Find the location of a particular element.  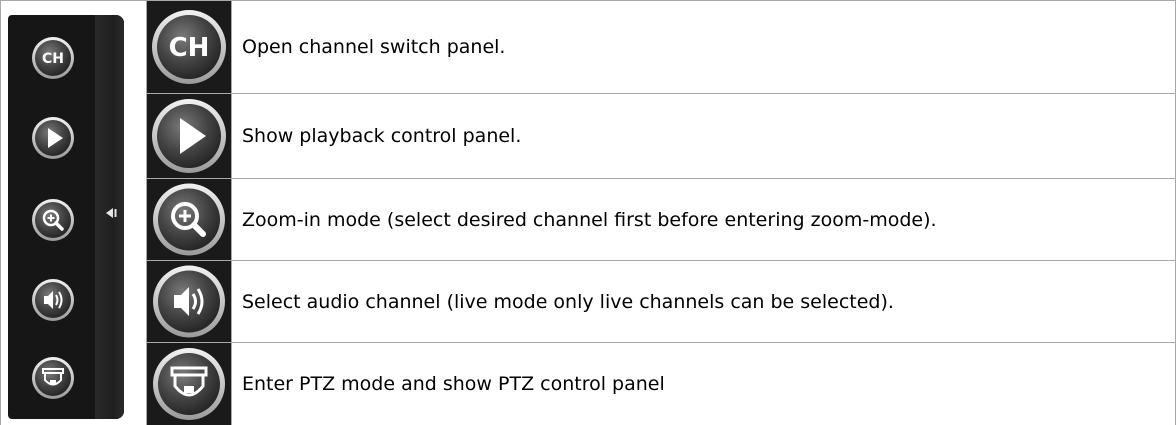

playback-button-large is located at coordinates (189, 136).